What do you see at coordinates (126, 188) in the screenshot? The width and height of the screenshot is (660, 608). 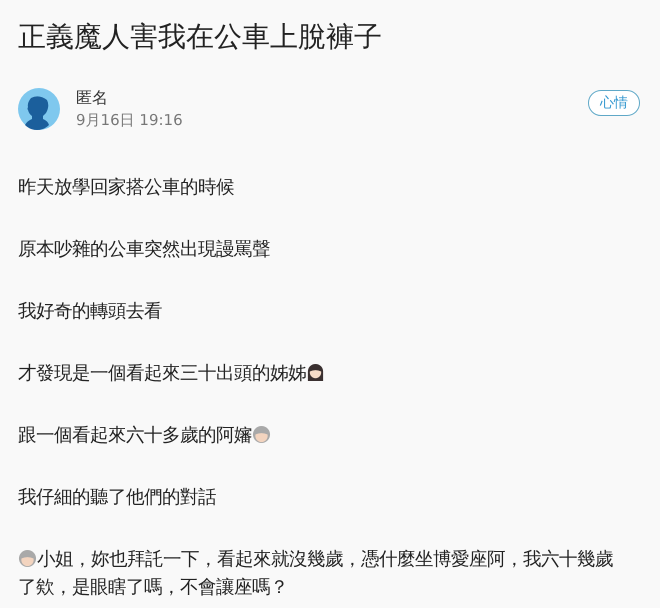 I see `post-paragraph: 昨天放學回家搭公車的時候` at bounding box center [126, 188].